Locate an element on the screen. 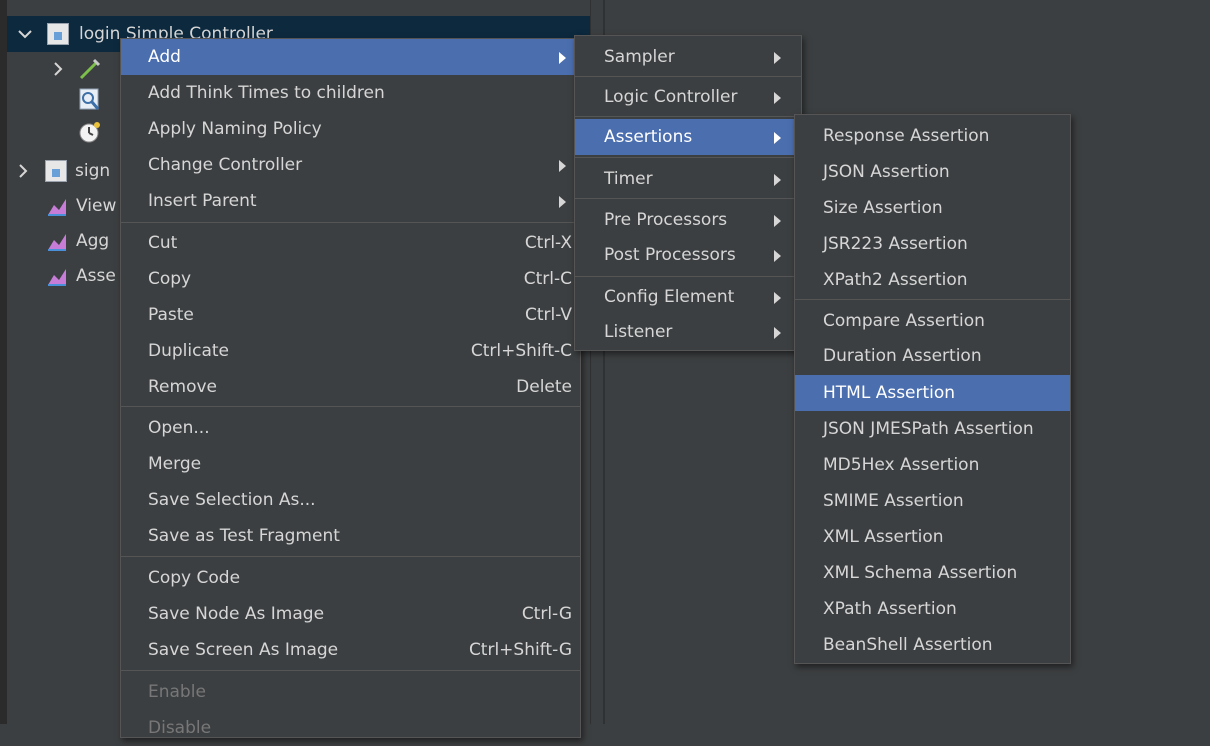 This screenshot has height=746, width=1210. assertion-item-md5hex: MD5Hex Assertion is located at coordinates (932, 465).